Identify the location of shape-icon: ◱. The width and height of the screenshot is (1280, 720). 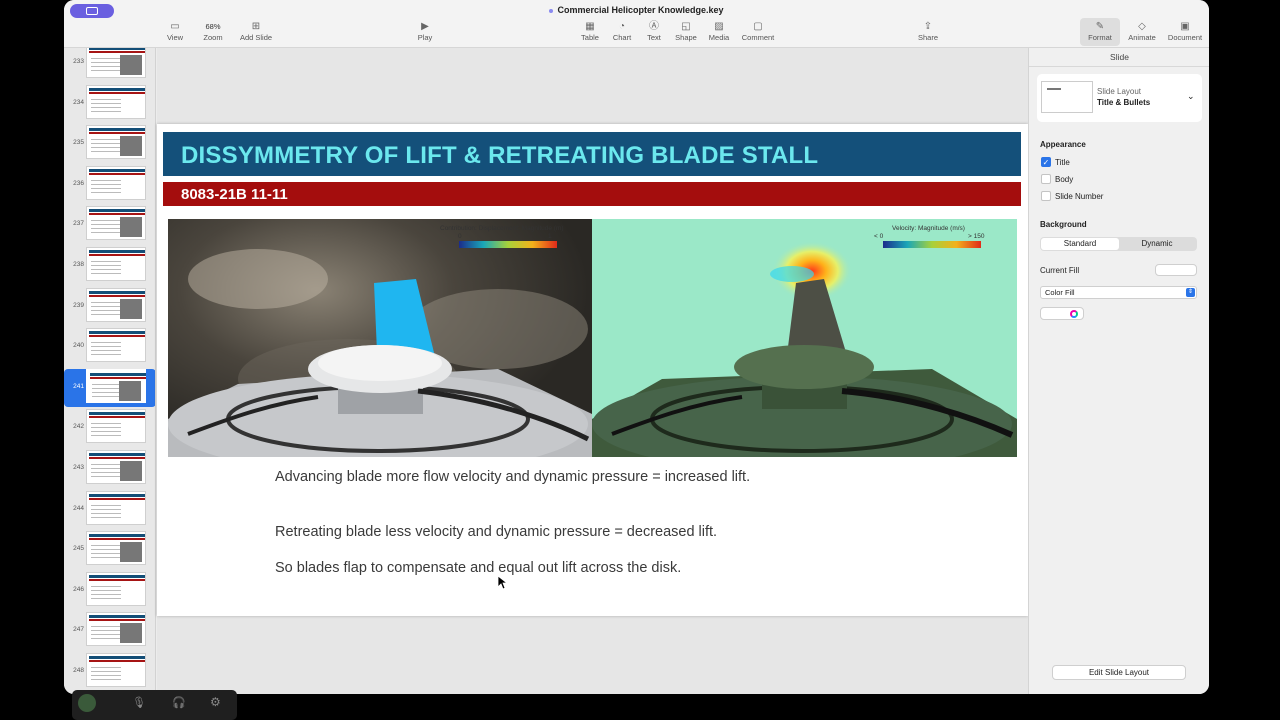
(686, 26).